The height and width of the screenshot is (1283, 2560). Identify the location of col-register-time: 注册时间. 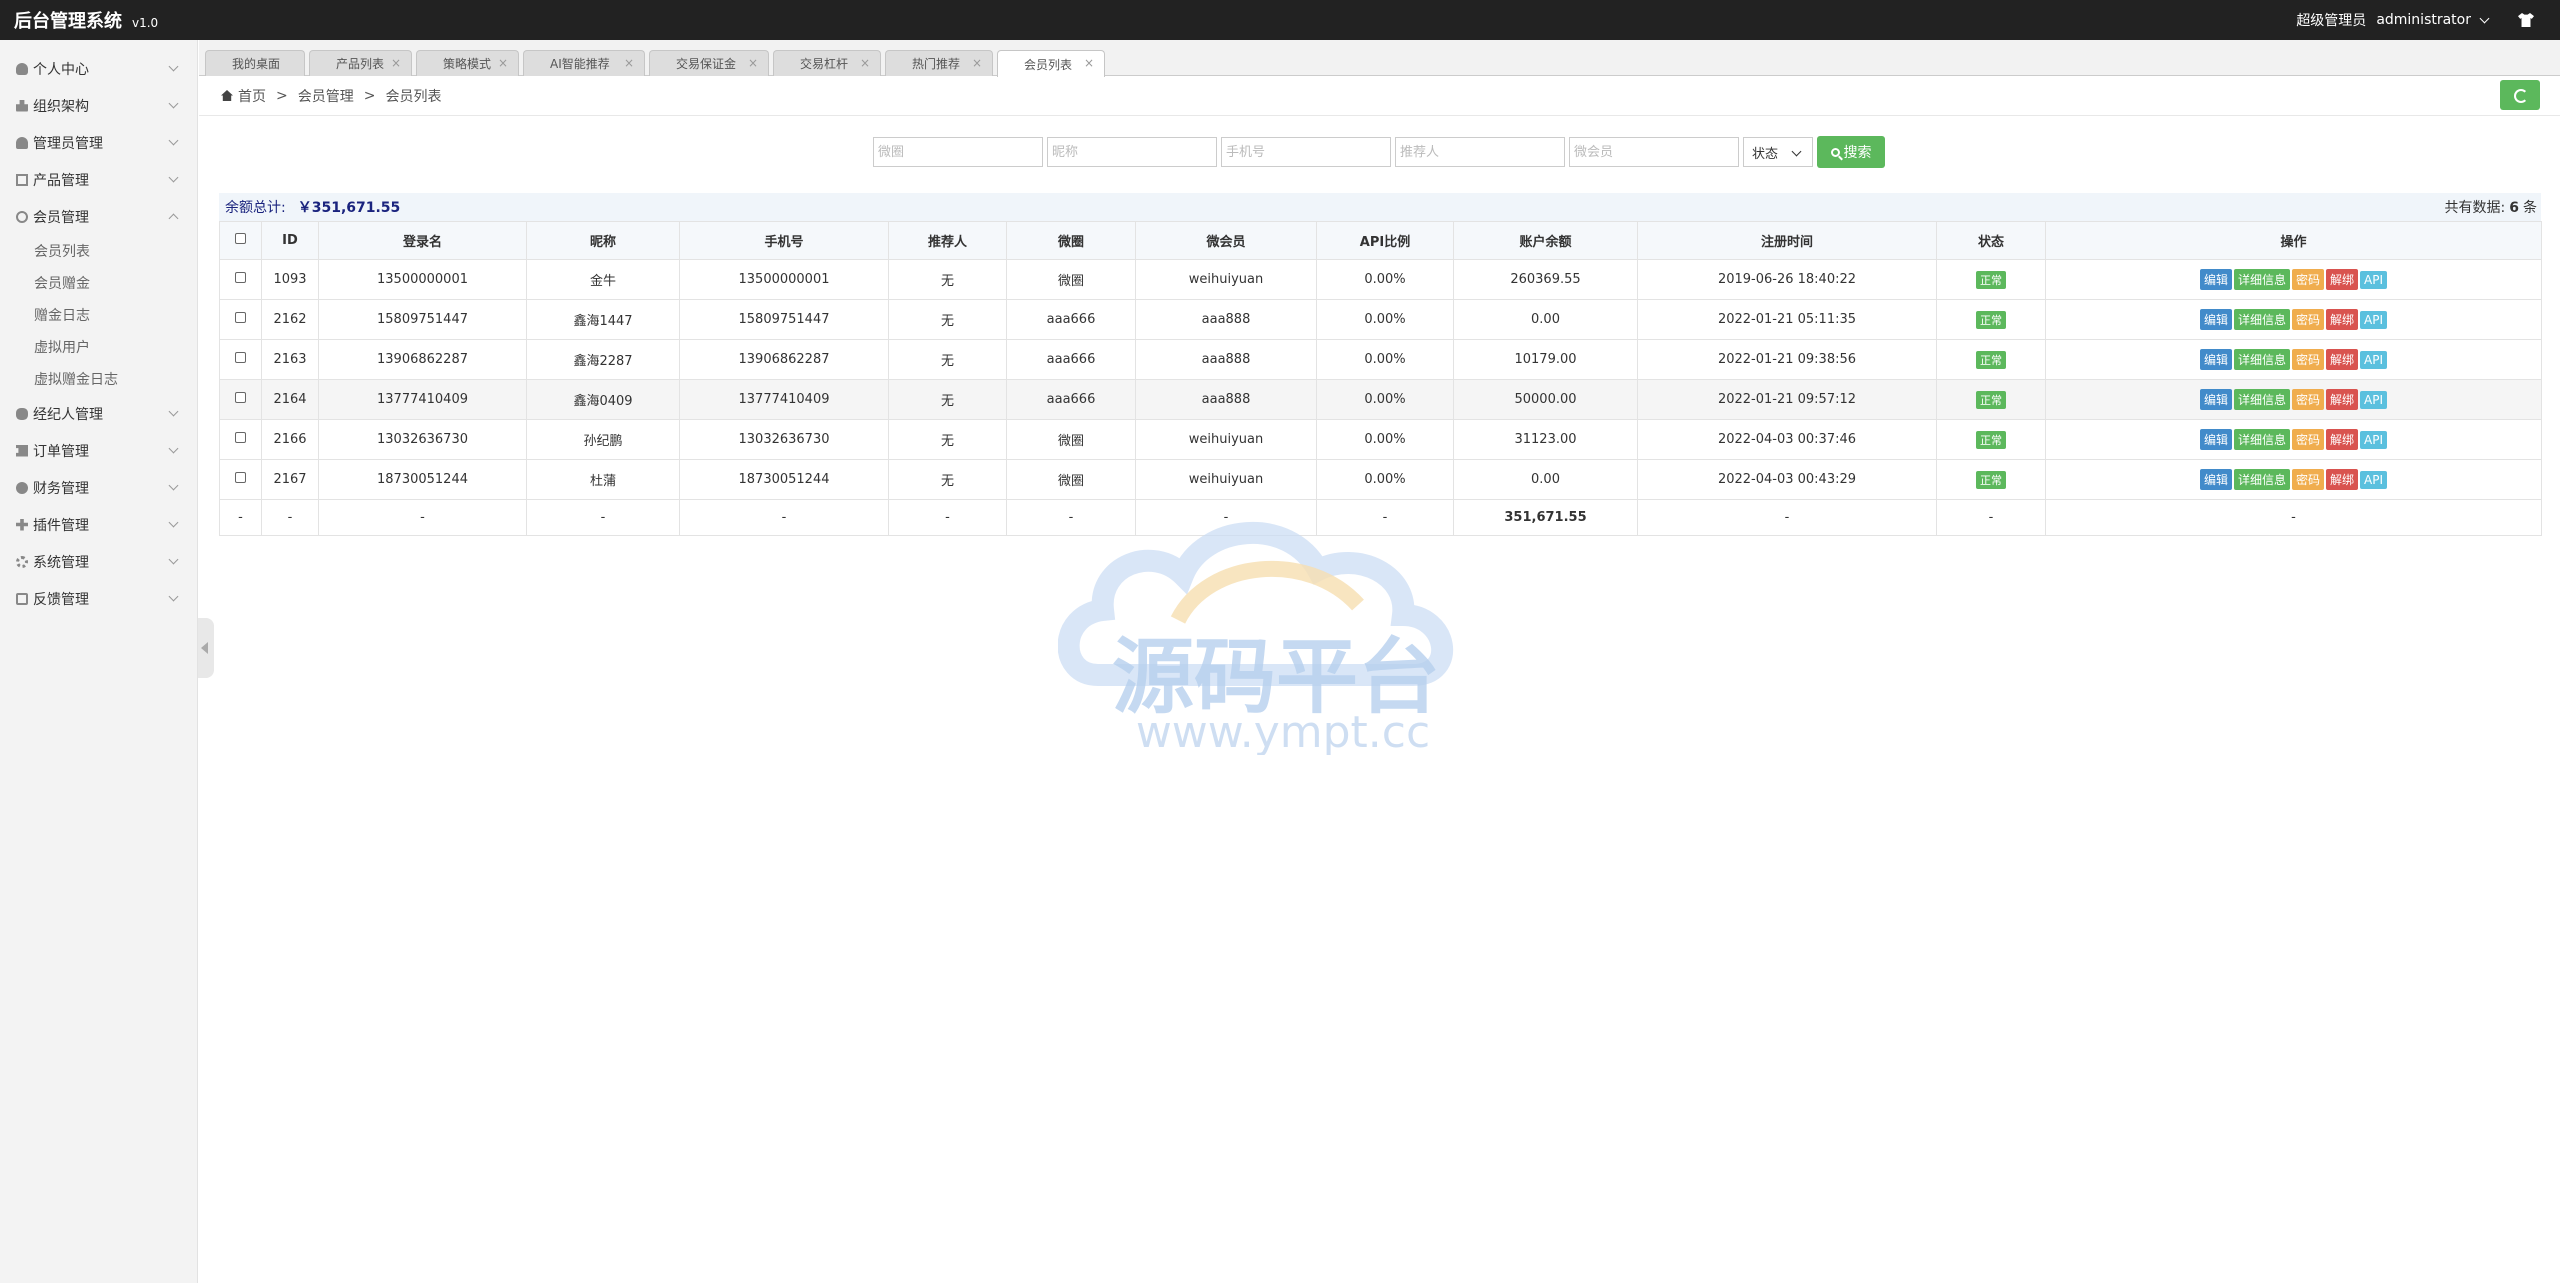
(1787, 240).